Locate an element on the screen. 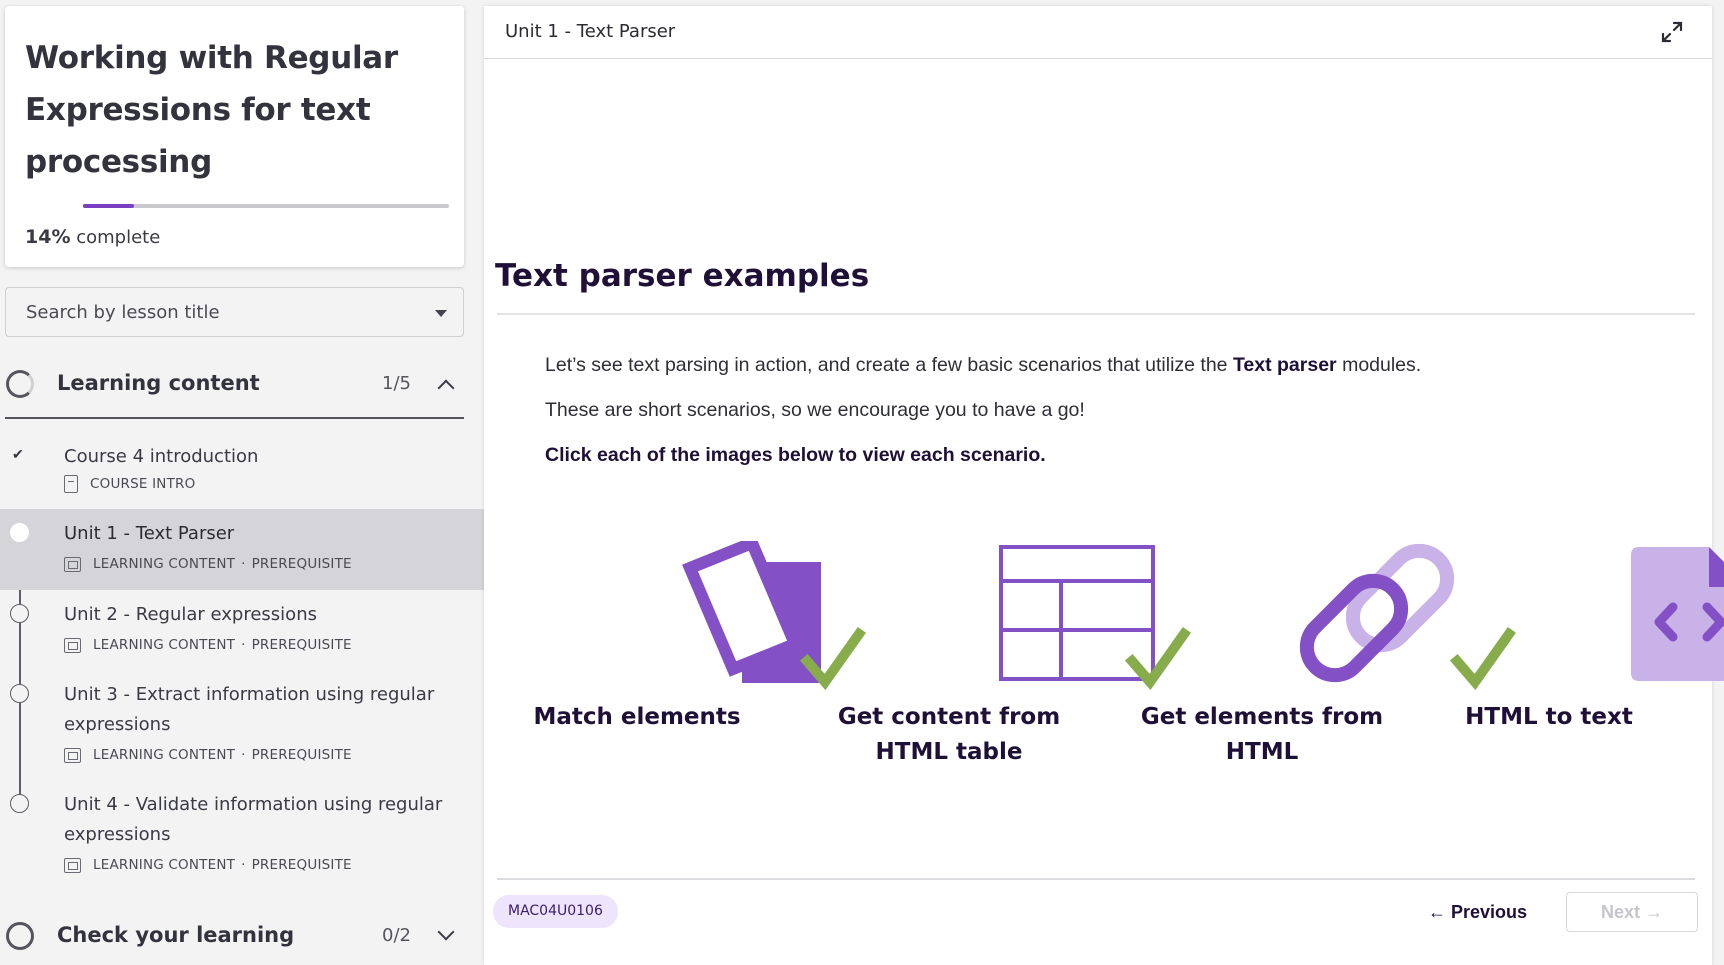 The image size is (1724, 965). section-check-your-learning: Check your learning 0/2 is located at coordinates (232, 935).